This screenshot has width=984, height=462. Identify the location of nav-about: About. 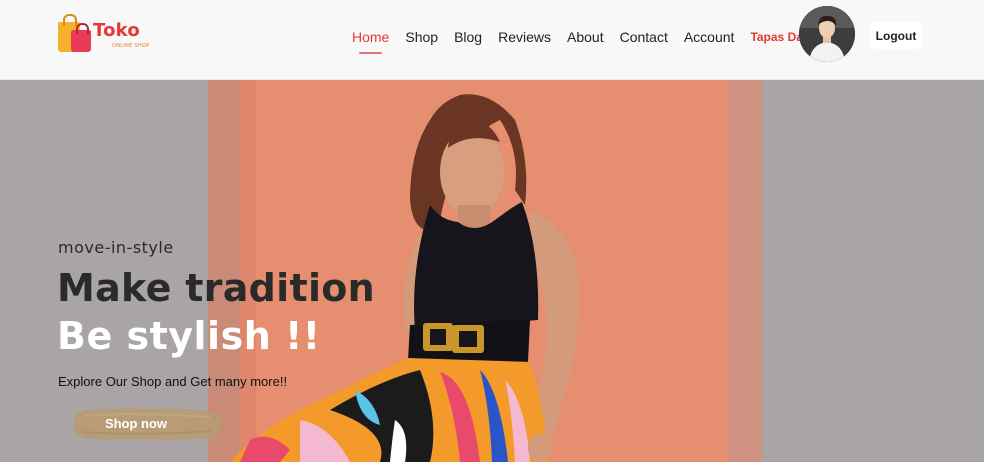
(585, 37).